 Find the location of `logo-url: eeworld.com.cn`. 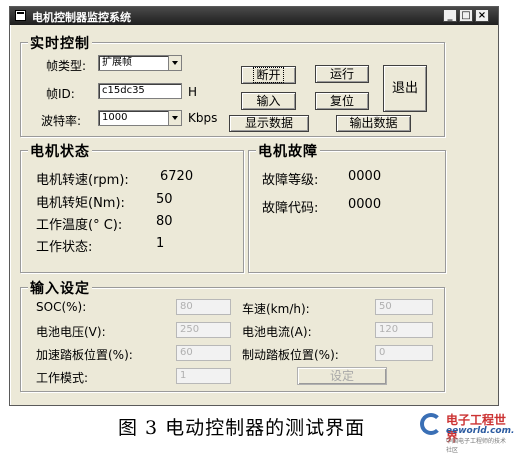

logo-url: eeworld.com.cn is located at coordinates (480, 431).